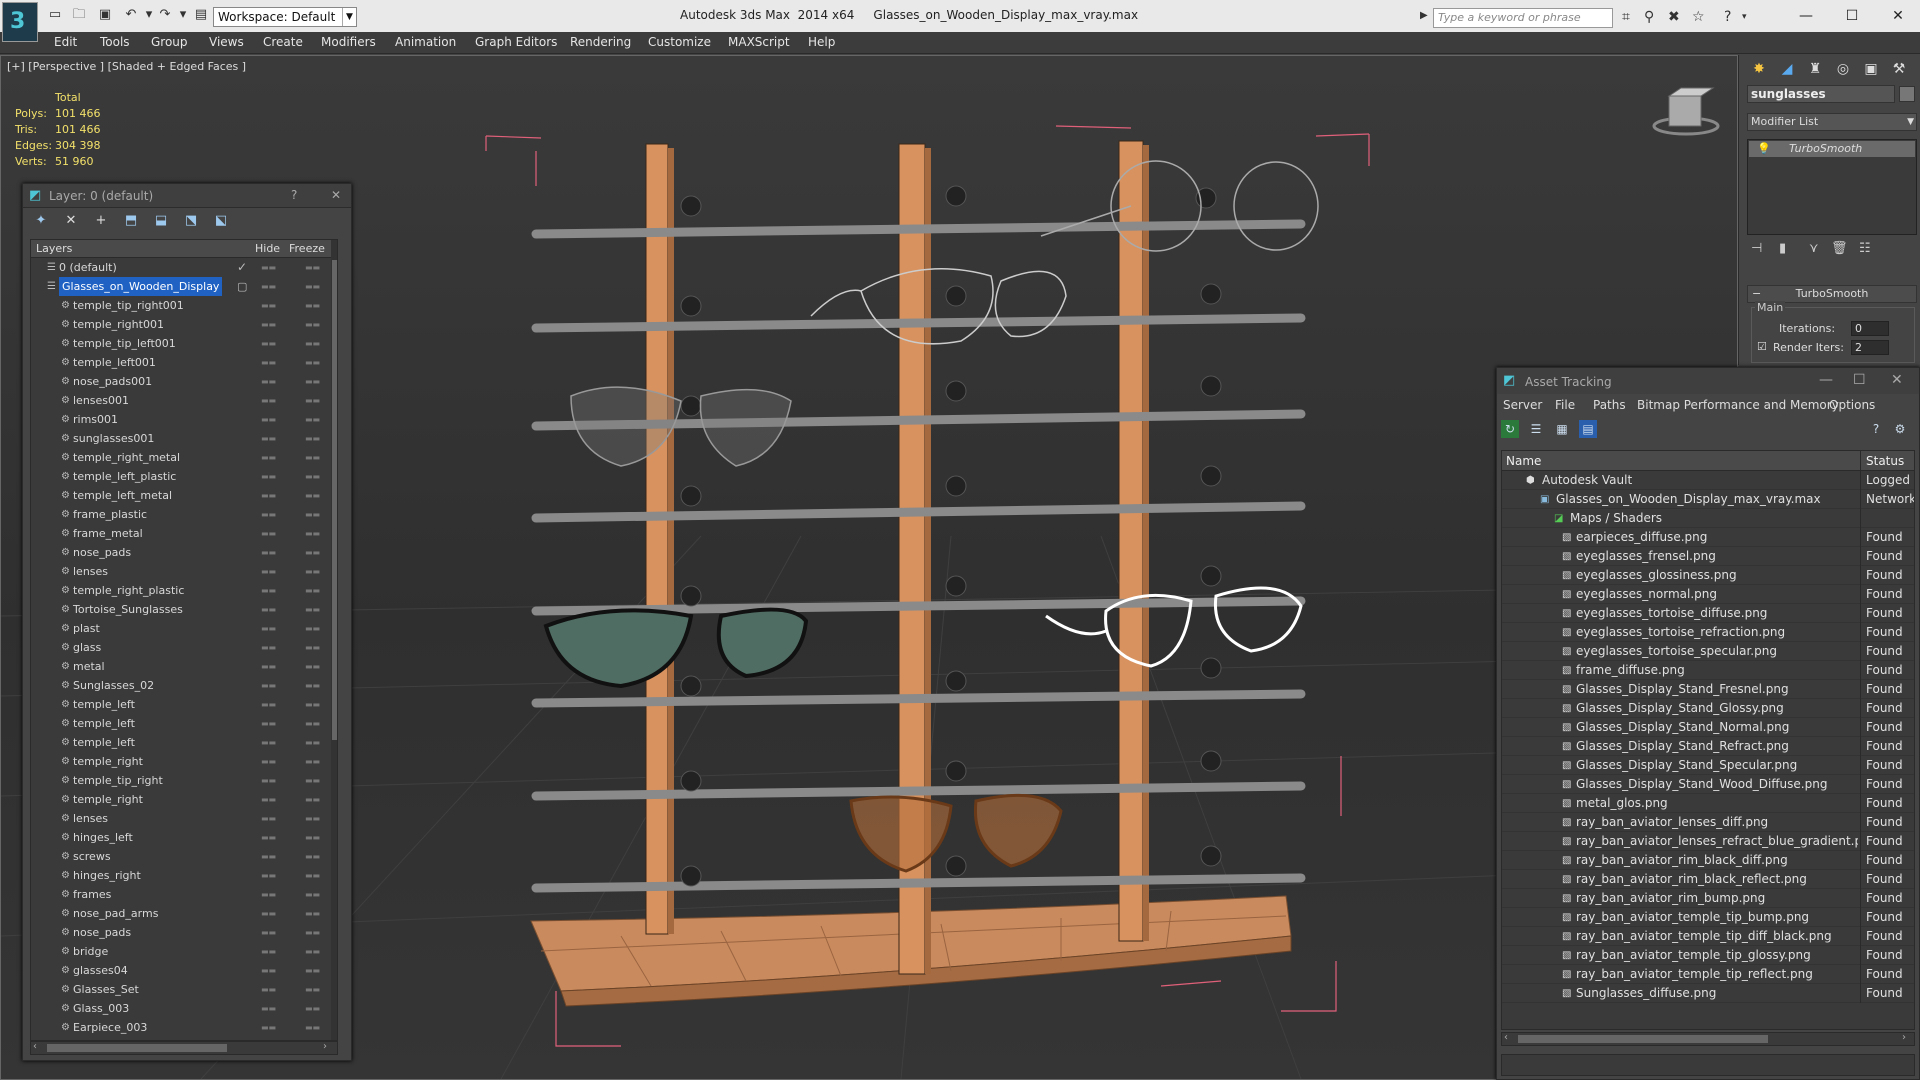 The image size is (1920, 1080). Describe the element at coordinates (181, 533) in the screenshot. I see `layer-object-row: ⚙ frame_metal ▬▬ ▬▬` at that location.